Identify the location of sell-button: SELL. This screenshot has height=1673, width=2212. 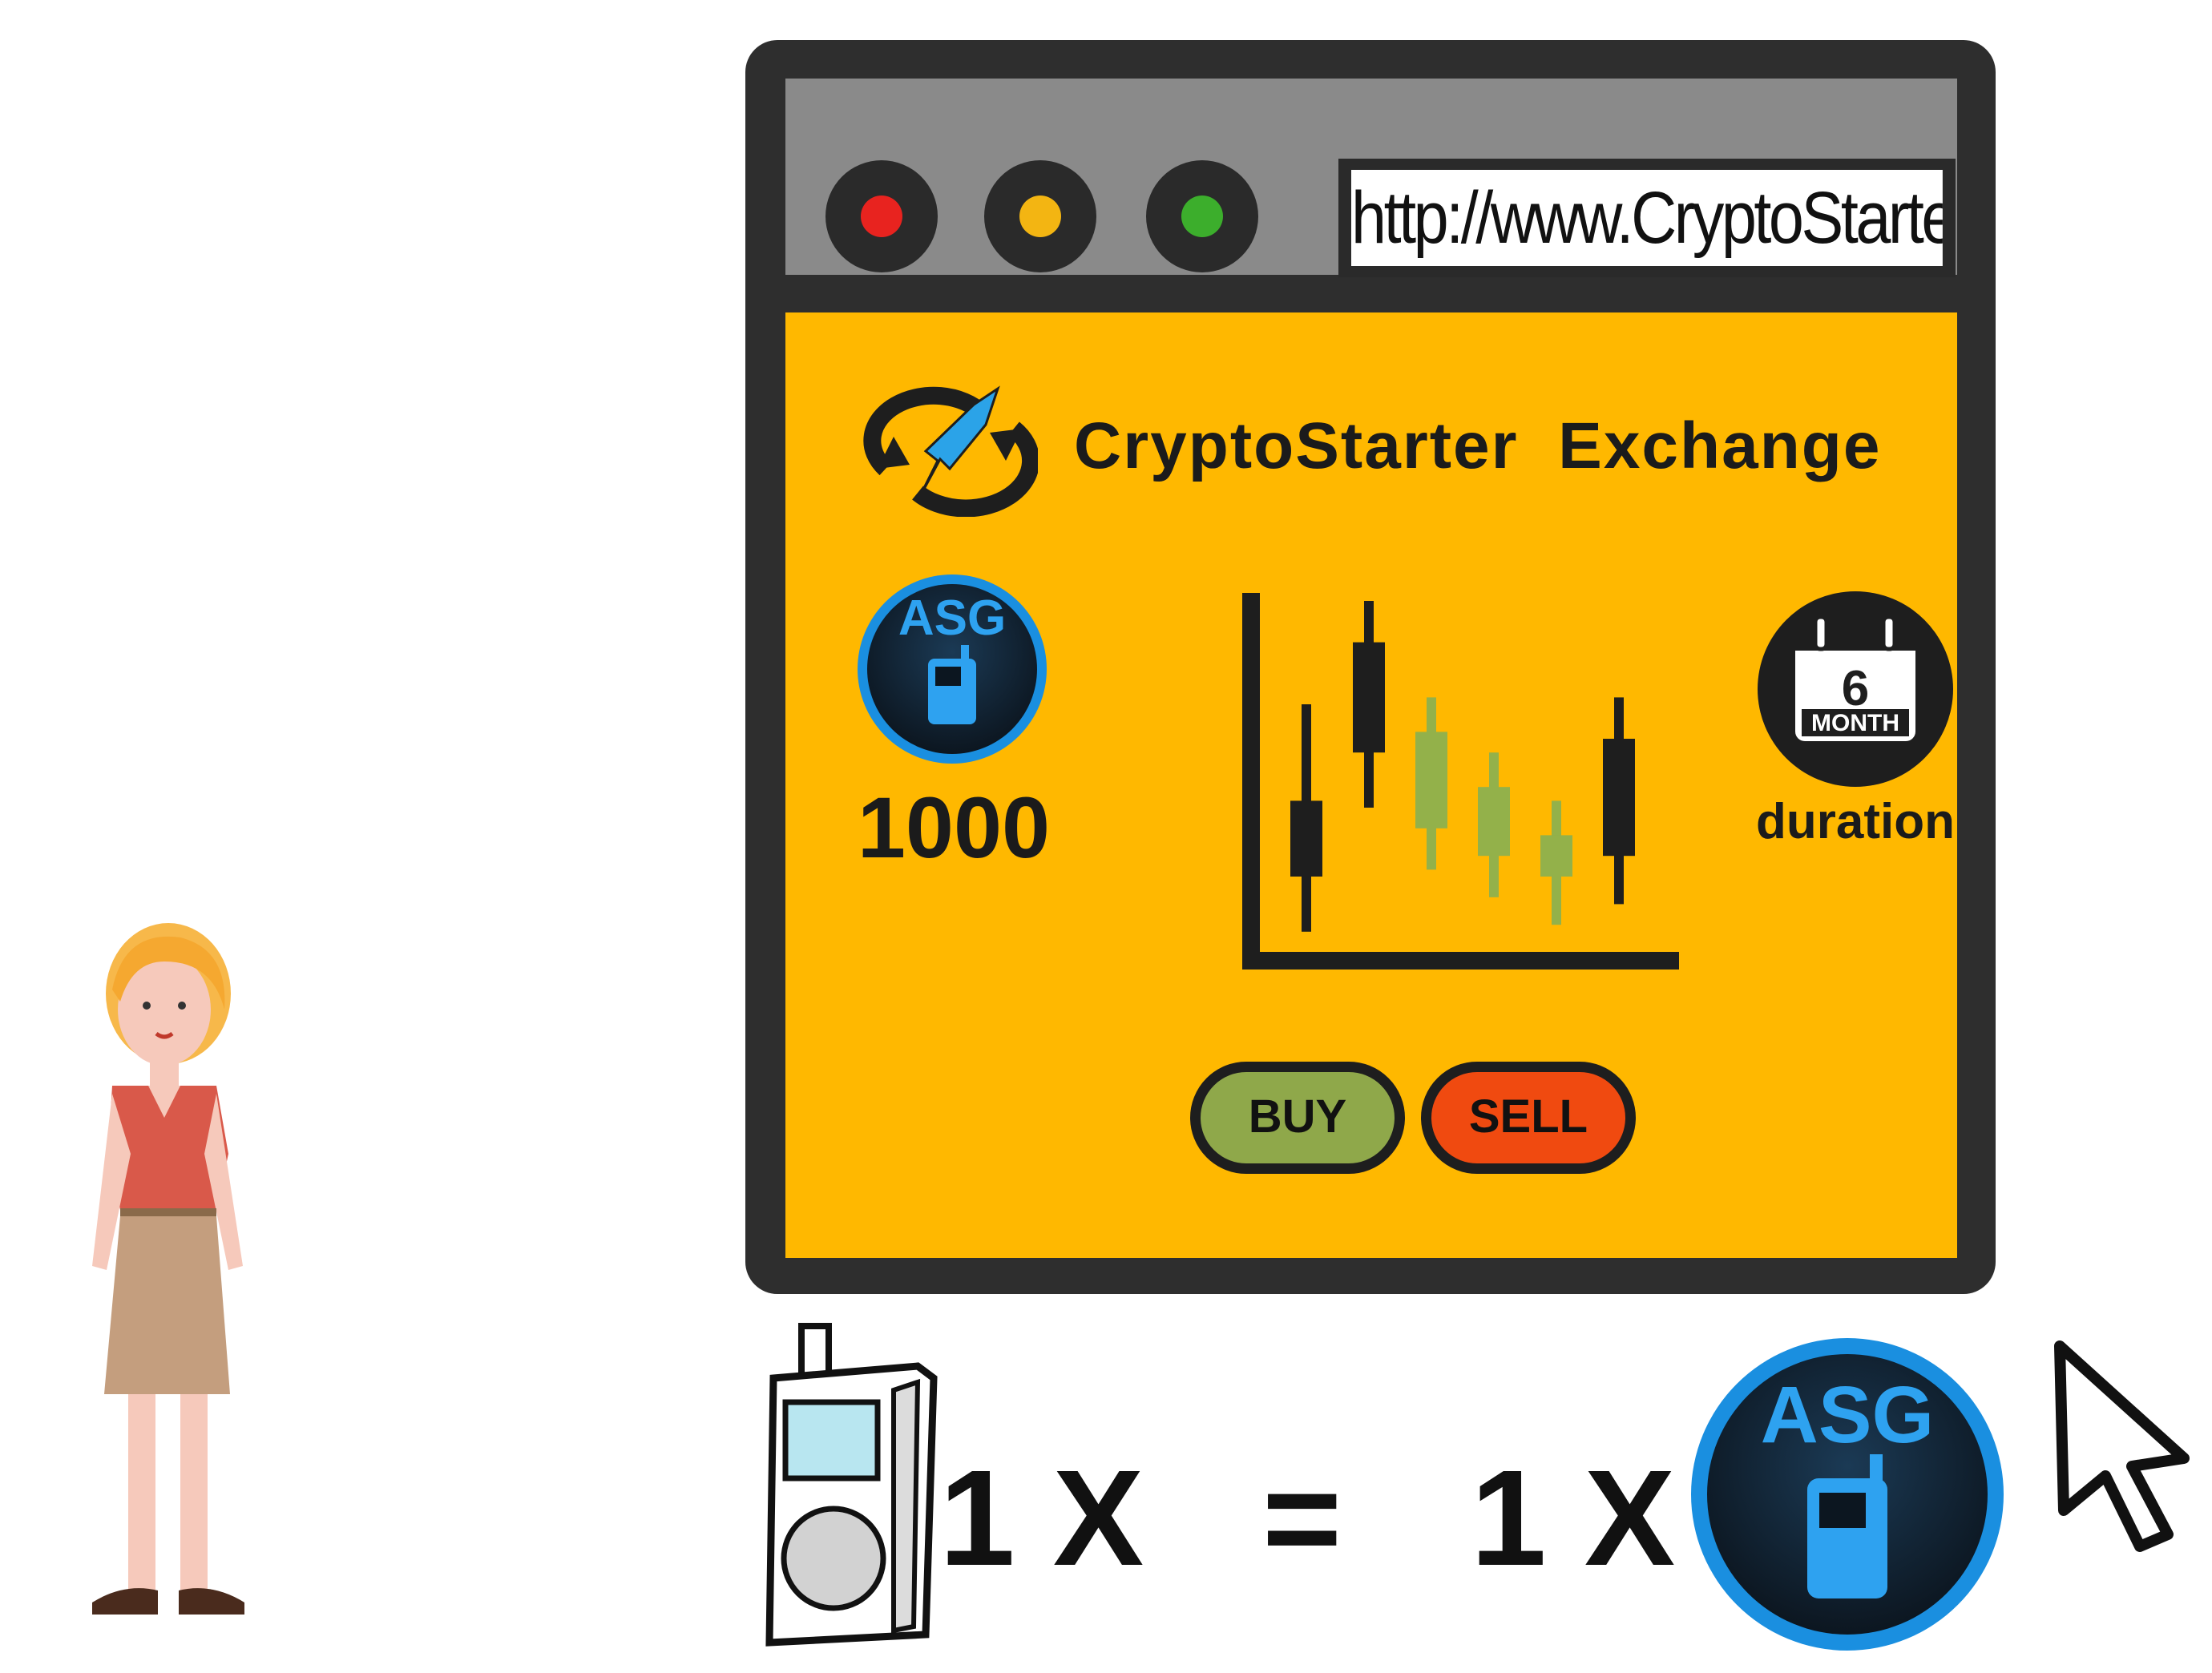
(1528, 1118).